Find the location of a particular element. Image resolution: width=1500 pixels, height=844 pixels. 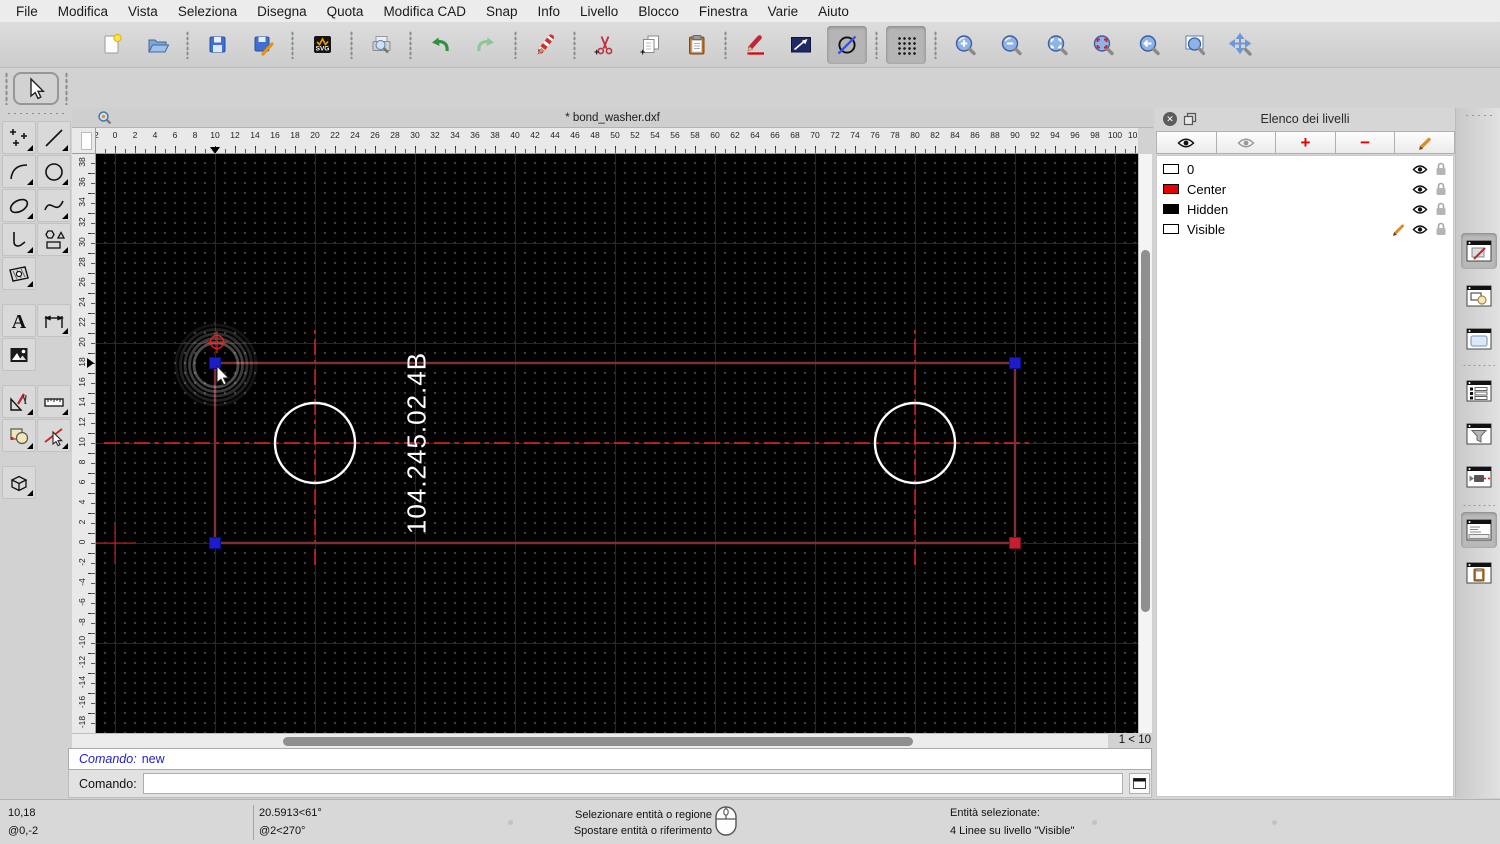

print-preview-button is located at coordinates (381, 45).